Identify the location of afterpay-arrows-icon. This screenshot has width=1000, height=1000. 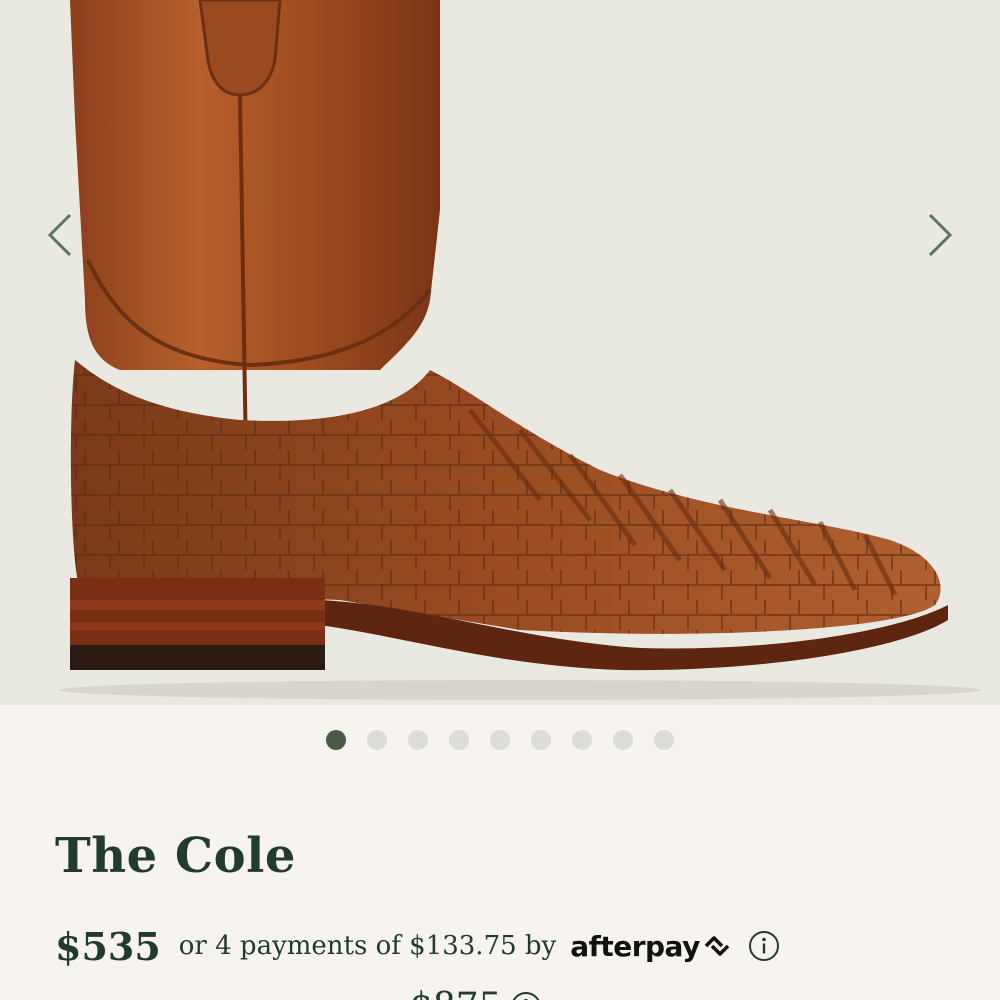
(717, 946).